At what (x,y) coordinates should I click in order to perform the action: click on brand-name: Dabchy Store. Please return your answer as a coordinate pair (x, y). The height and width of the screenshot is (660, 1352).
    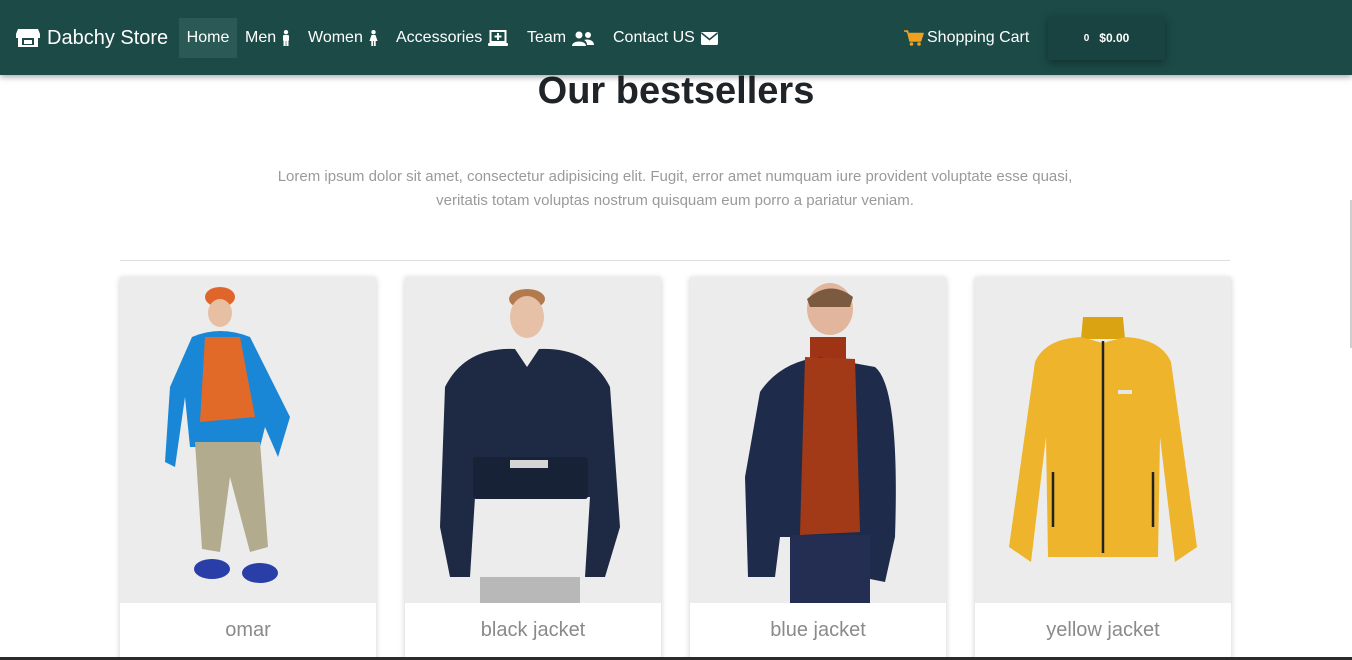
    Looking at the image, I should click on (108, 37).